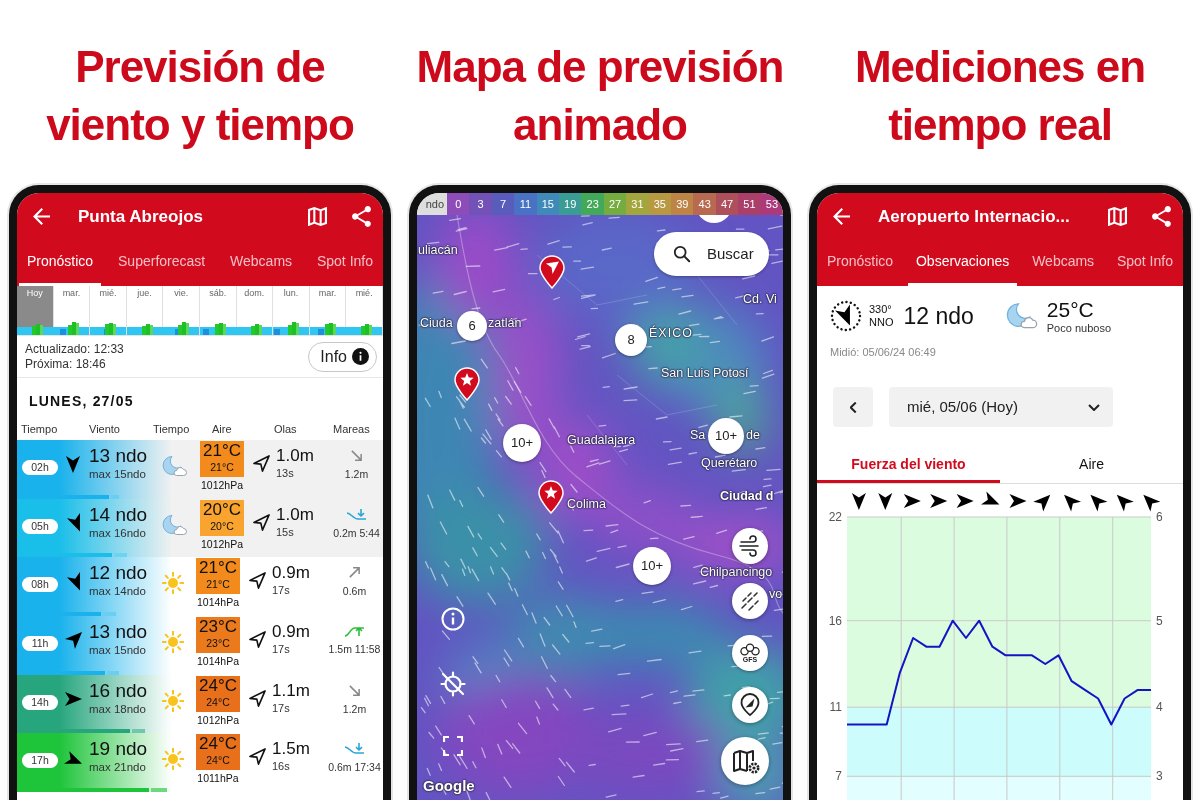  Describe the element at coordinates (281, 767) in the screenshot. I see `wave-period: 16s` at that location.